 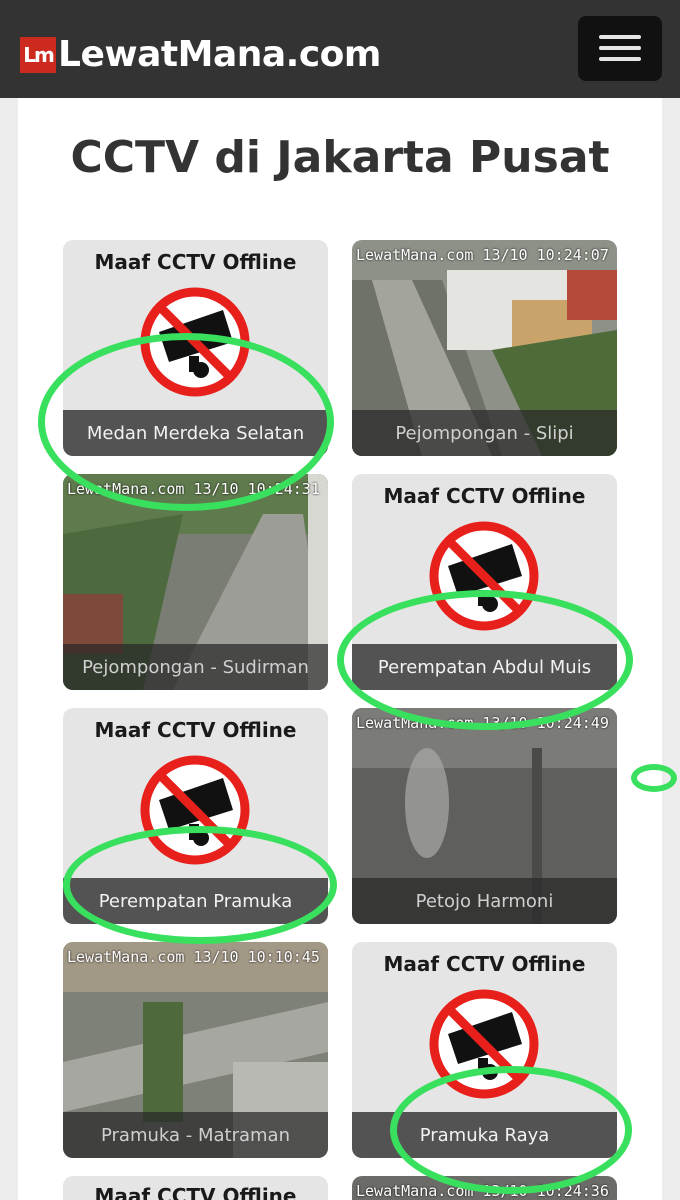 I want to click on camera-name: Pejompongan - Sudirman, so click(x=195, y=667).